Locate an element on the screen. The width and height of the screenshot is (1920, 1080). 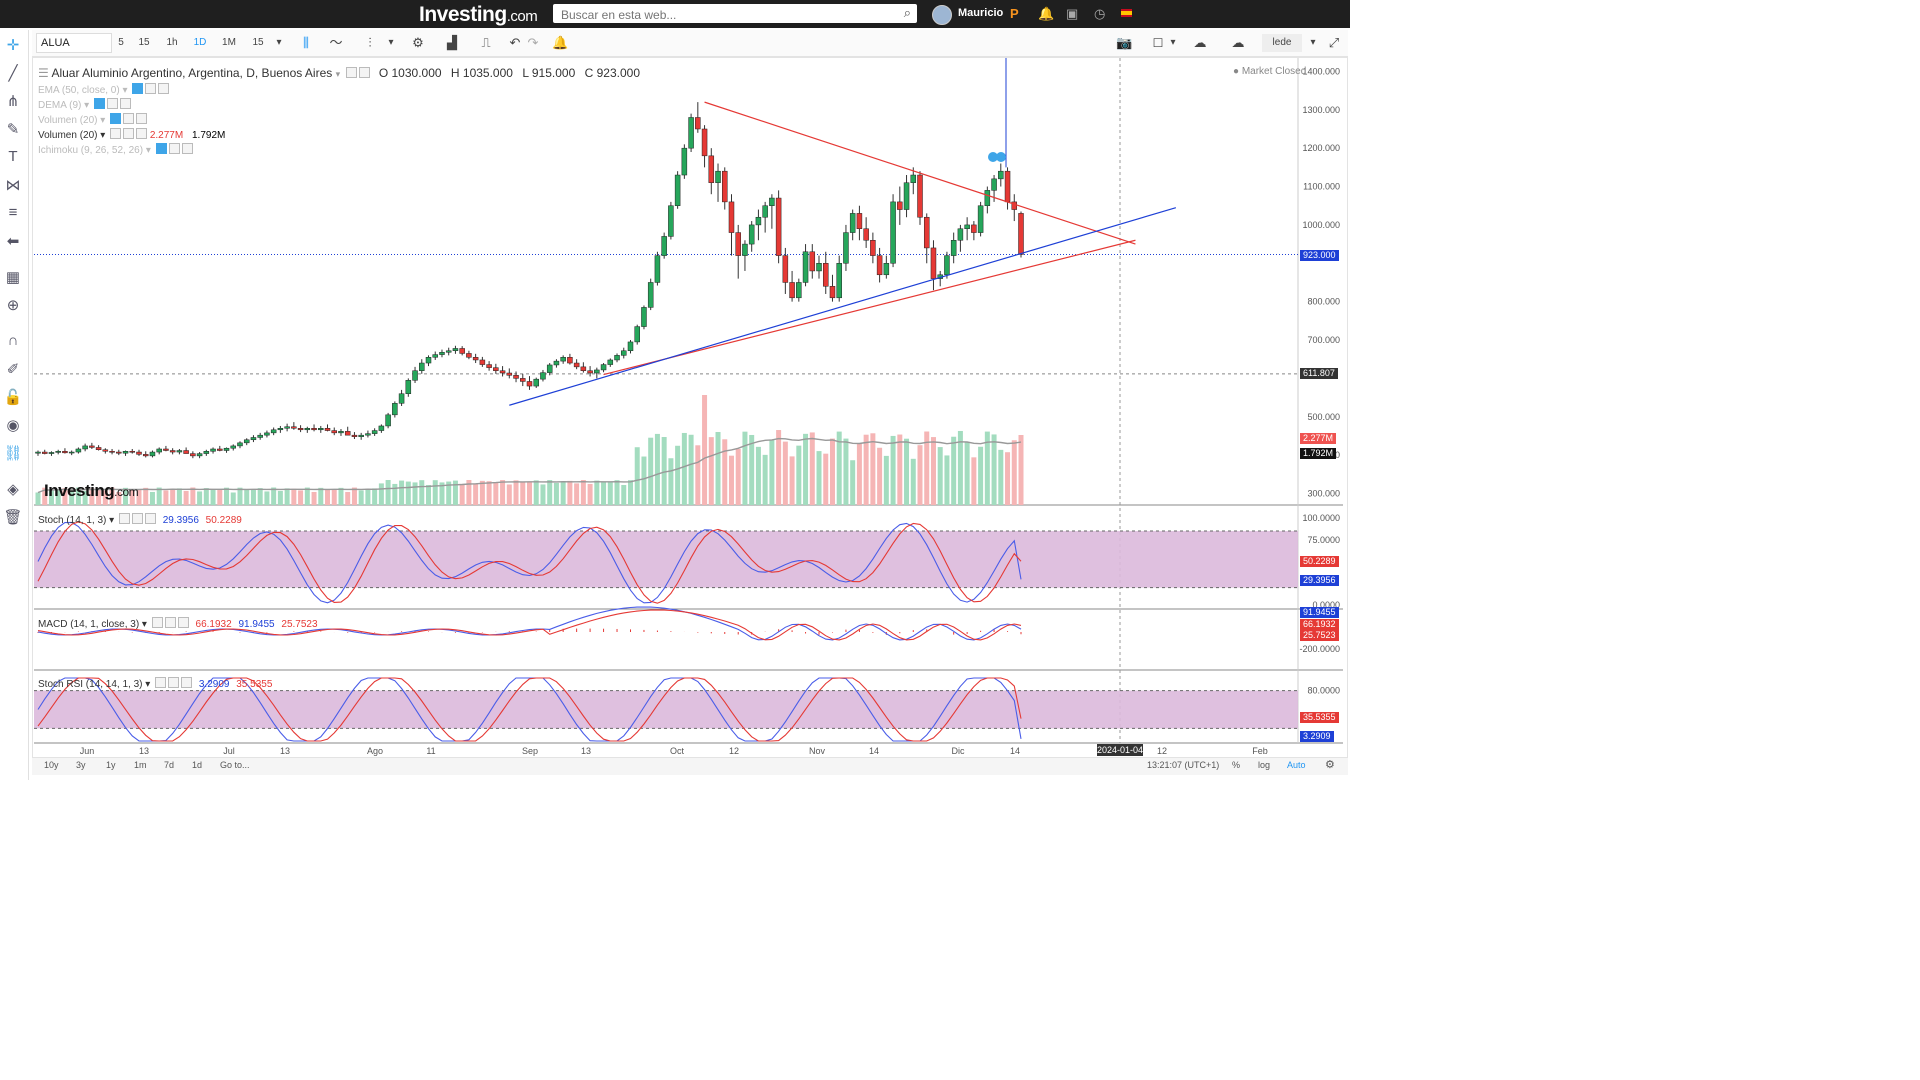
auto-toggle: Auto is located at coordinates (1296, 765).